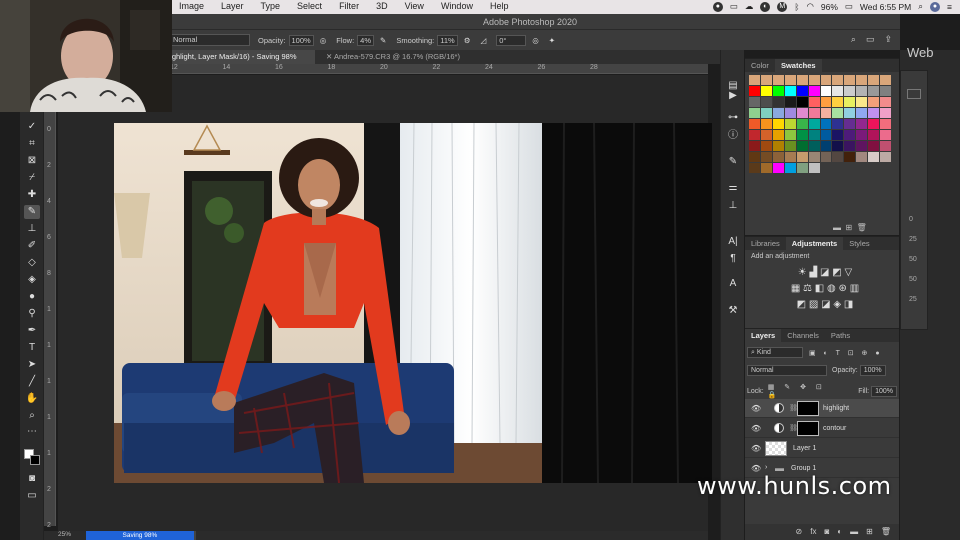  What do you see at coordinates (872, 370) in the screenshot?
I see `layer-opacity-field: 100%` at bounding box center [872, 370].